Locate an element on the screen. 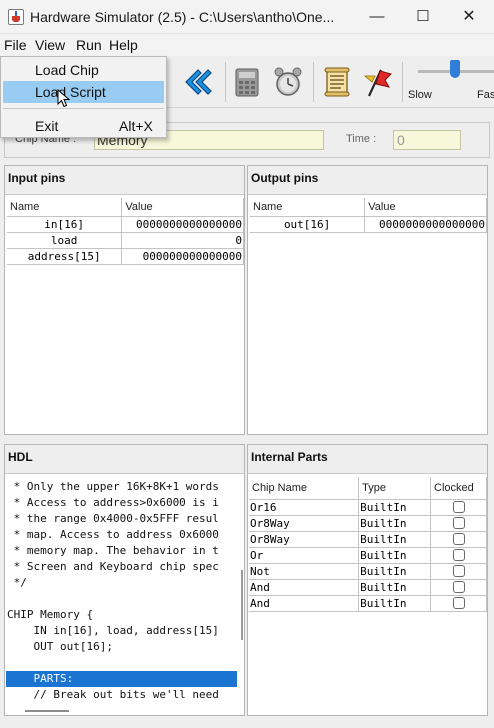  menu-item-load-script: Load Script is located at coordinates (83, 92).